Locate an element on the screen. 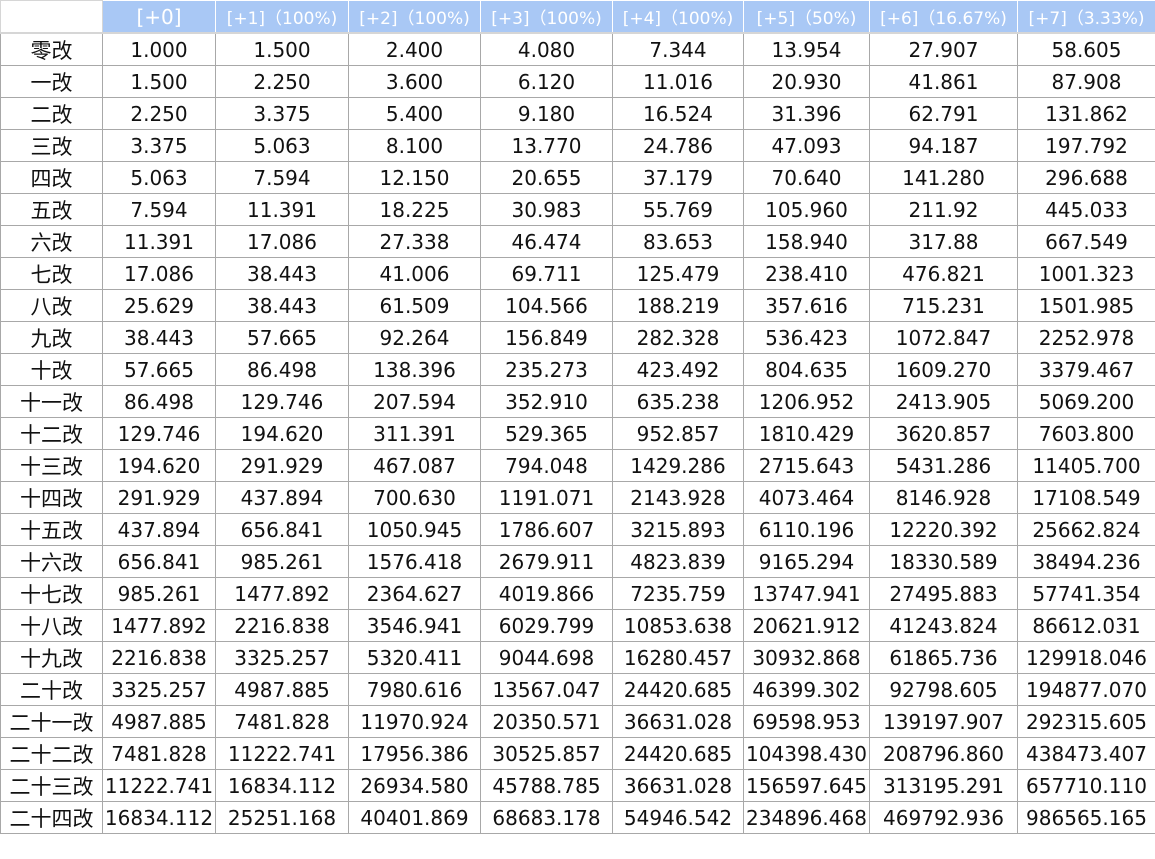  table-cell: 2679.911 is located at coordinates (546, 561).